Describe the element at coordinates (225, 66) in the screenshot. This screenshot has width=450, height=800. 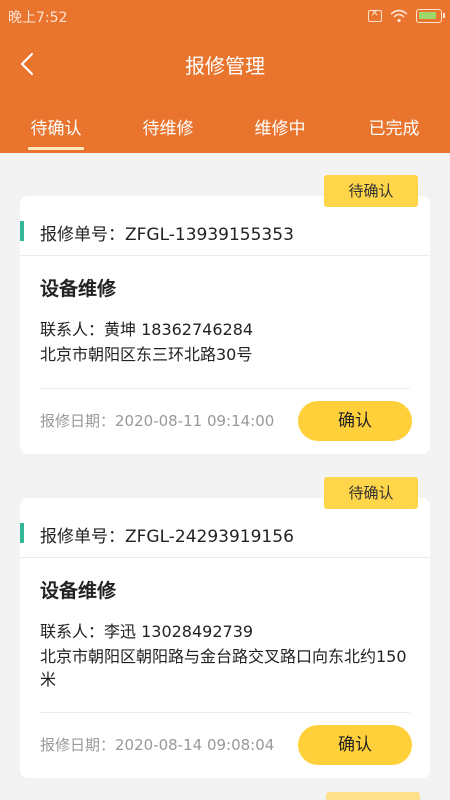
I see `page-title: 报修管理` at that location.